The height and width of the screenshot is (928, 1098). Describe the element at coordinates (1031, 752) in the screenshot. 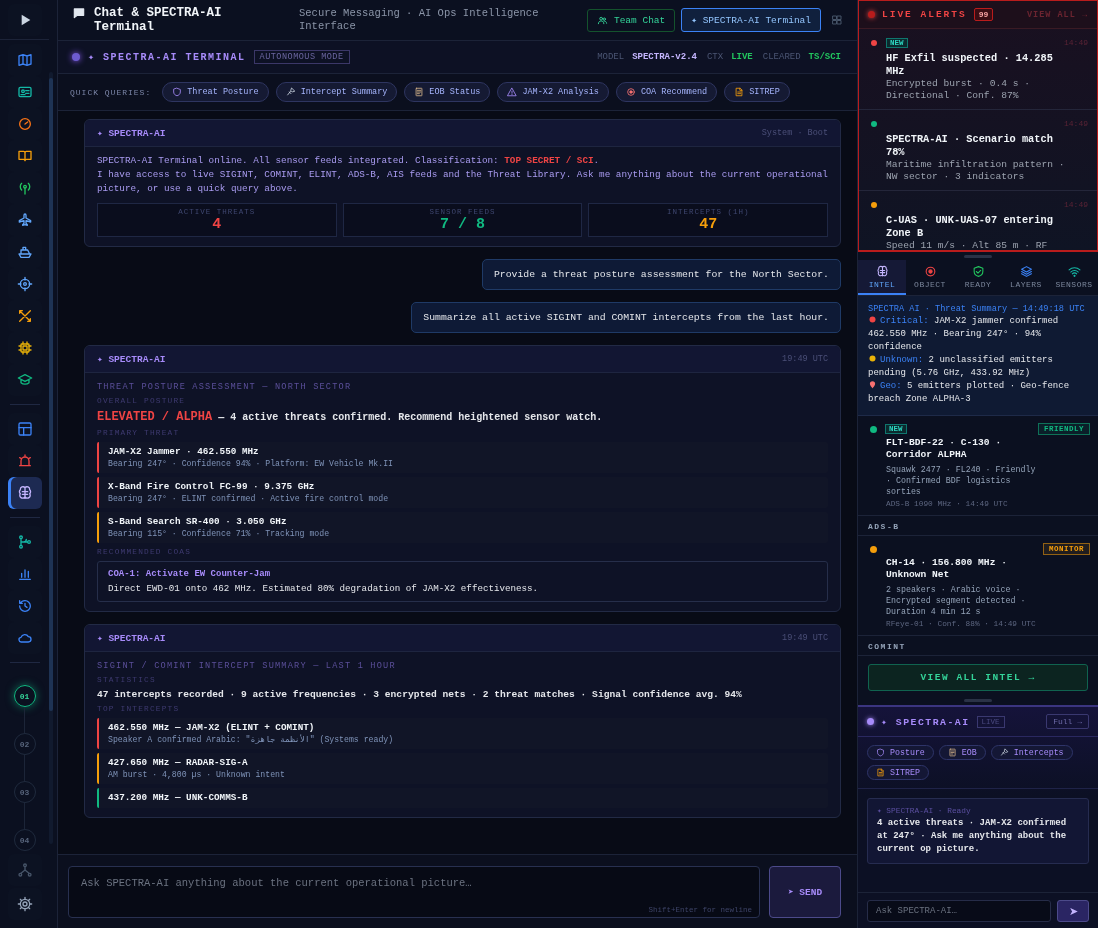

I see `query-chip: Intercepts` at that location.